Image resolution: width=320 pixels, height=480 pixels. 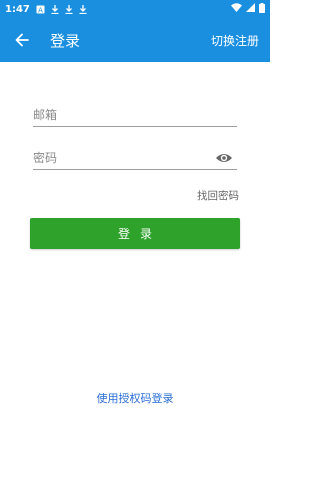 I want to click on password-input, so click(x=135, y=157).